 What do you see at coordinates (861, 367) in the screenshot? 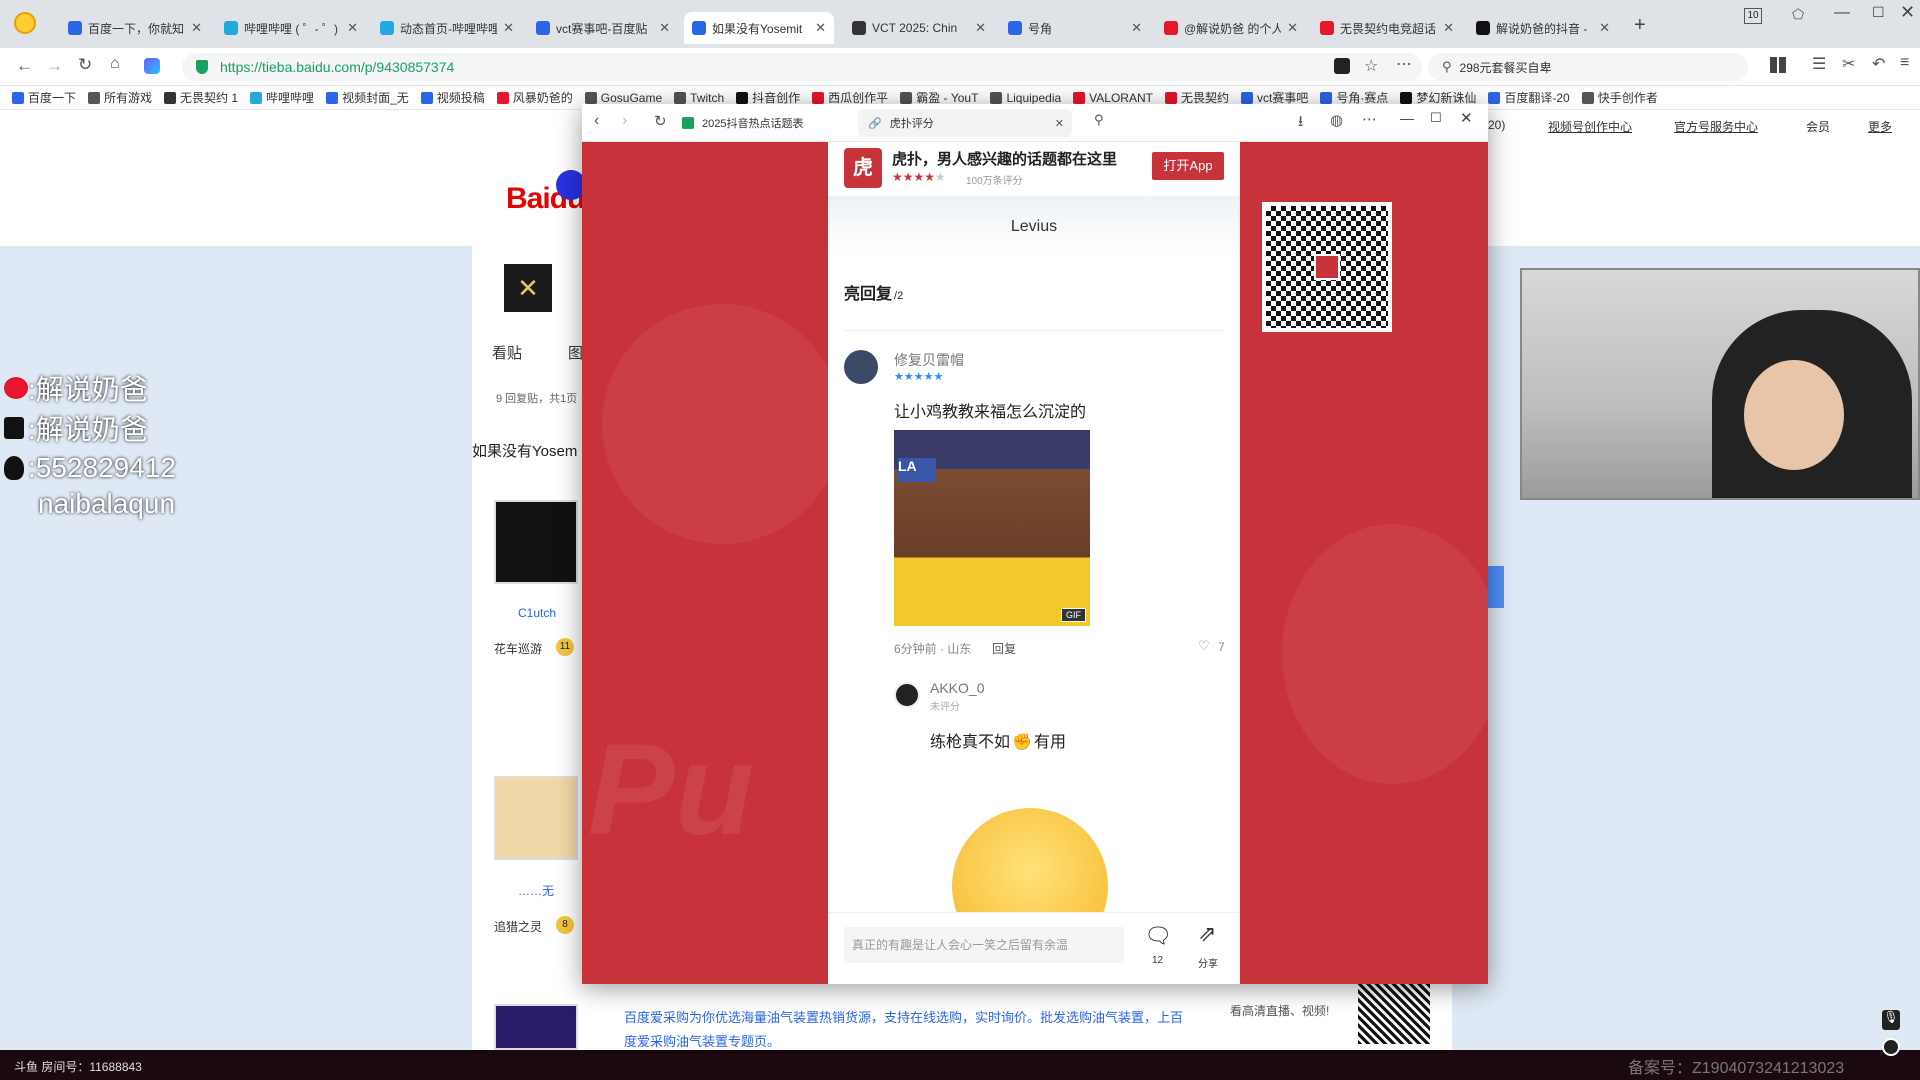
I see `comment1-avatar` at bounding box center [861, 367].